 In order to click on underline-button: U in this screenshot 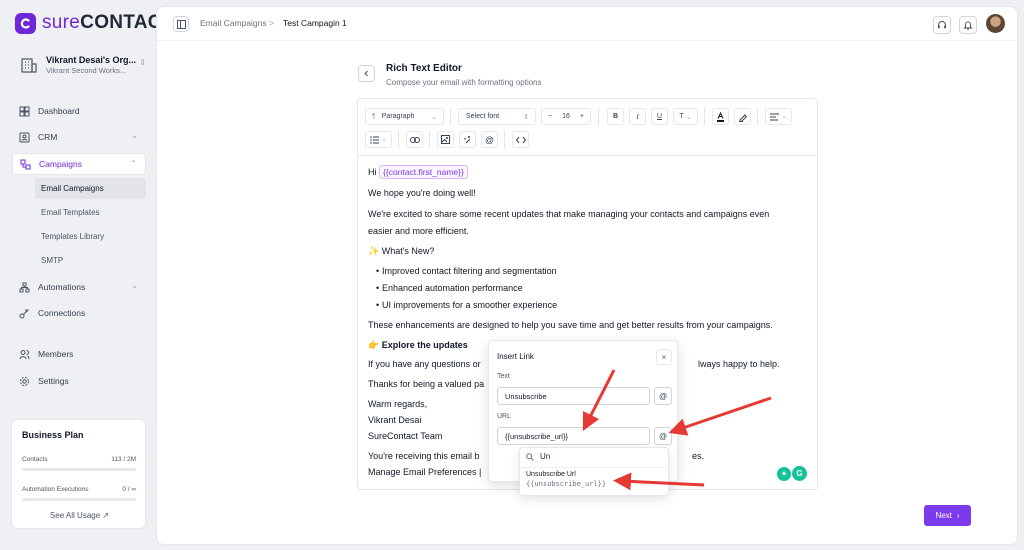, I will do `click(659, 116)`.